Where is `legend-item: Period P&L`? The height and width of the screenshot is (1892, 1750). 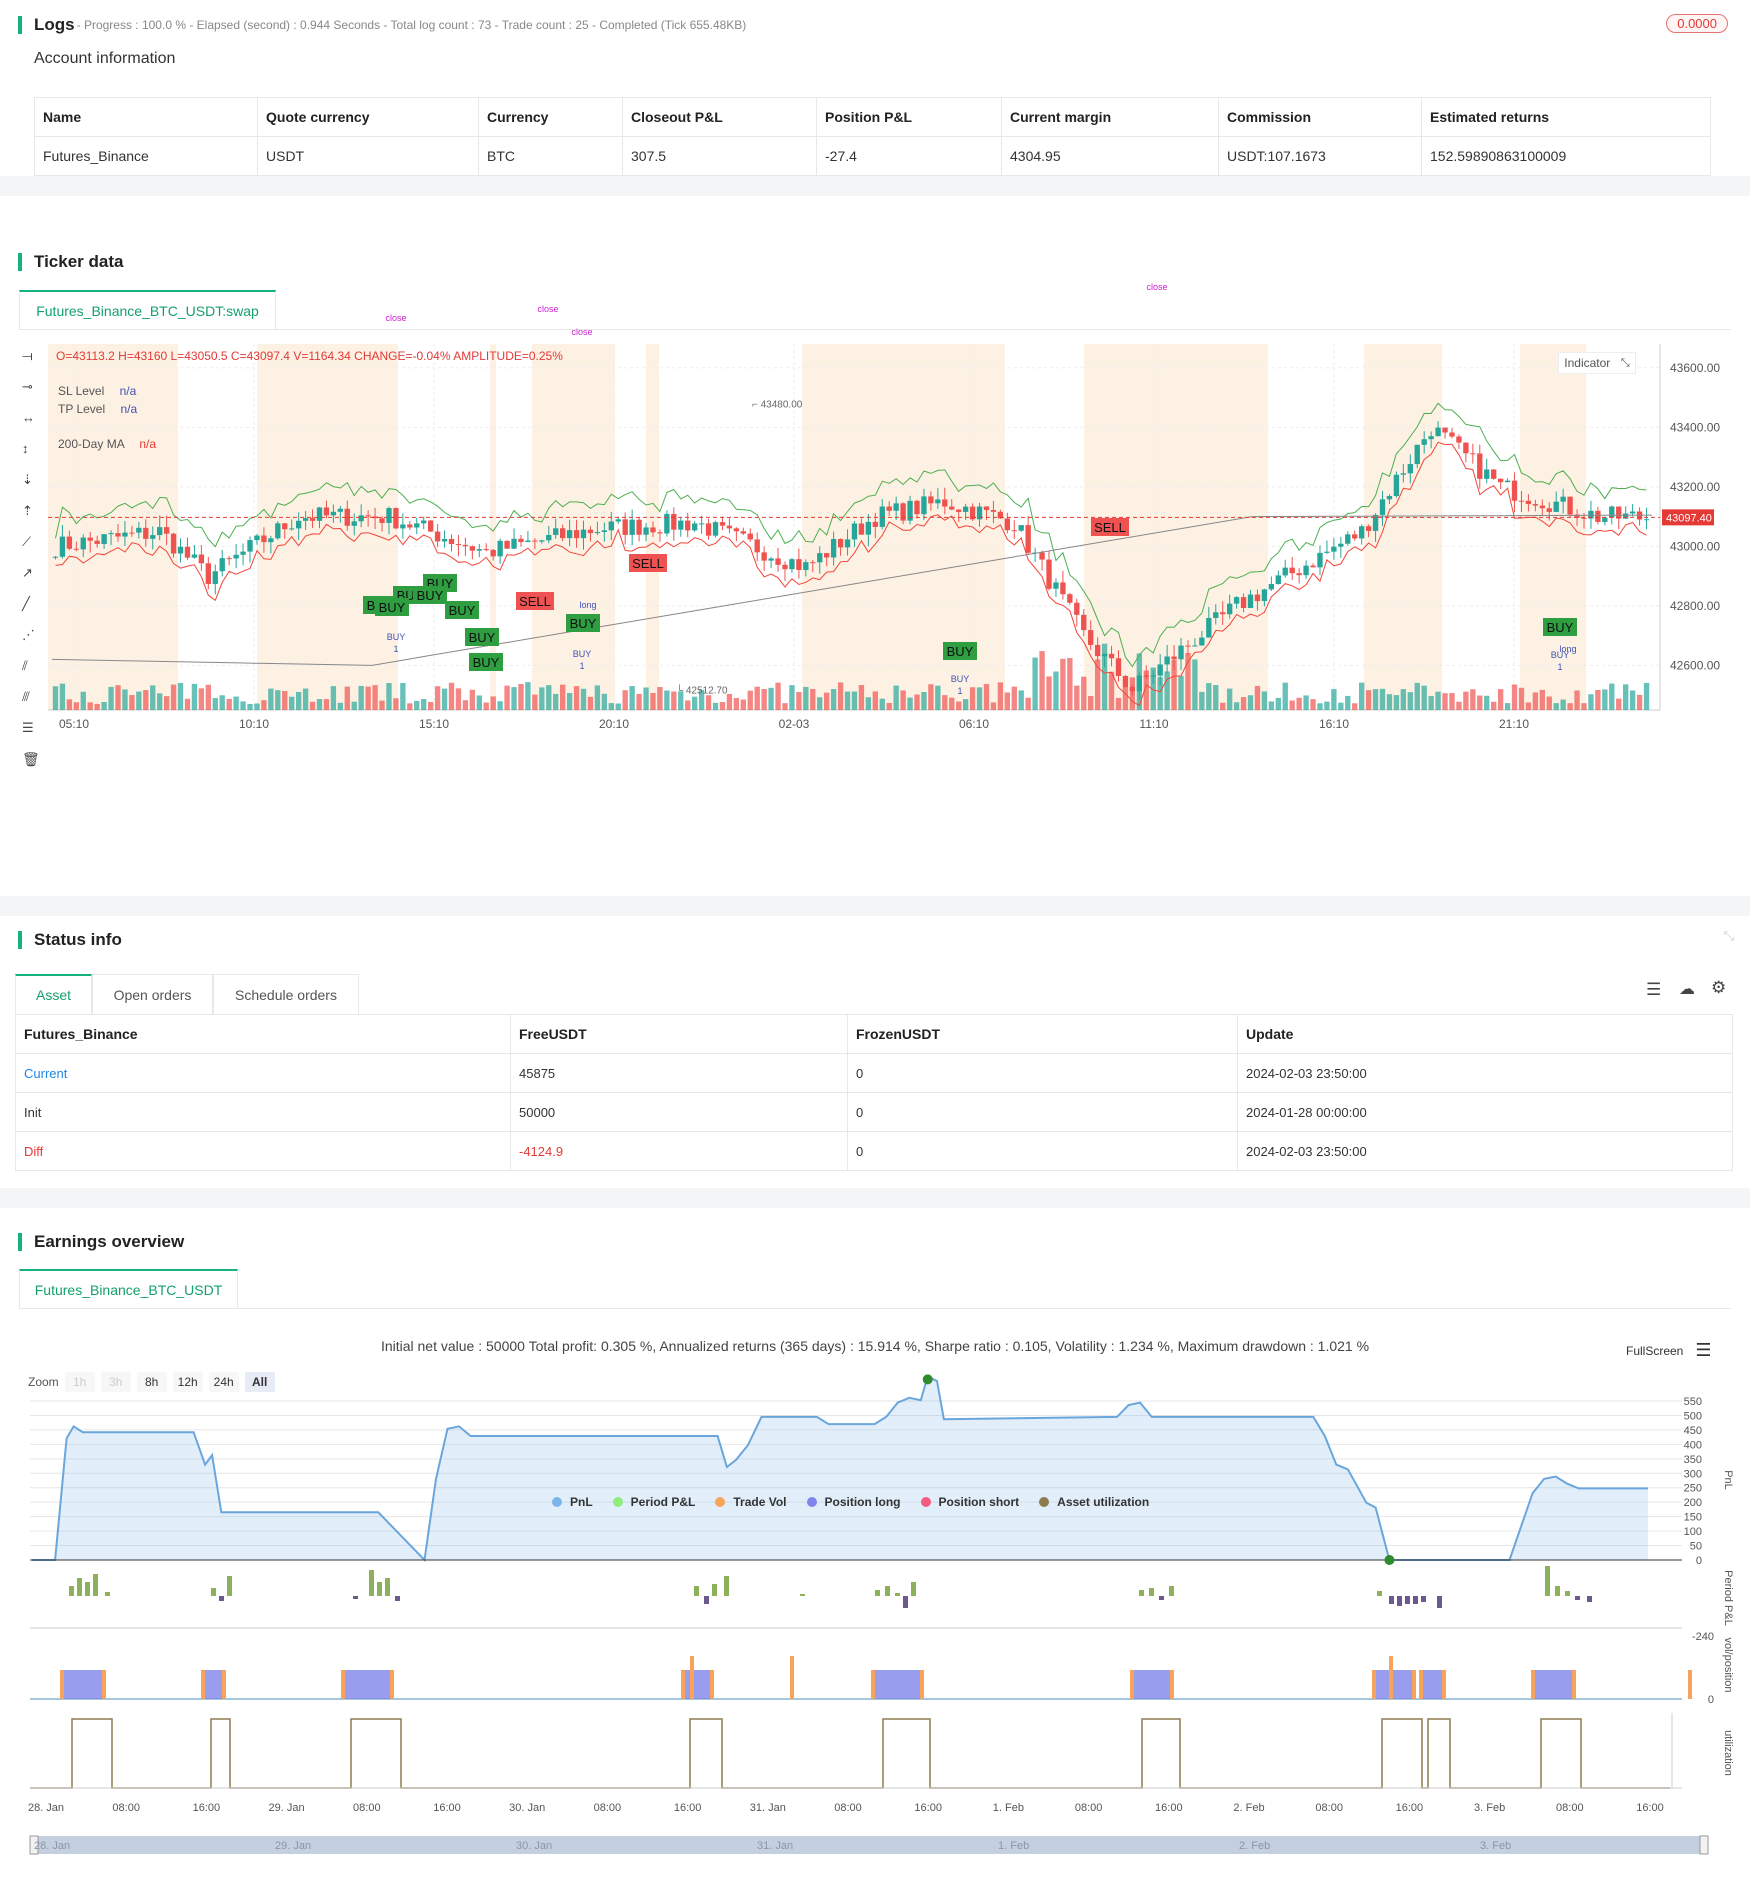
legend-item: Period P&L is located at coordinates (653, 1502).